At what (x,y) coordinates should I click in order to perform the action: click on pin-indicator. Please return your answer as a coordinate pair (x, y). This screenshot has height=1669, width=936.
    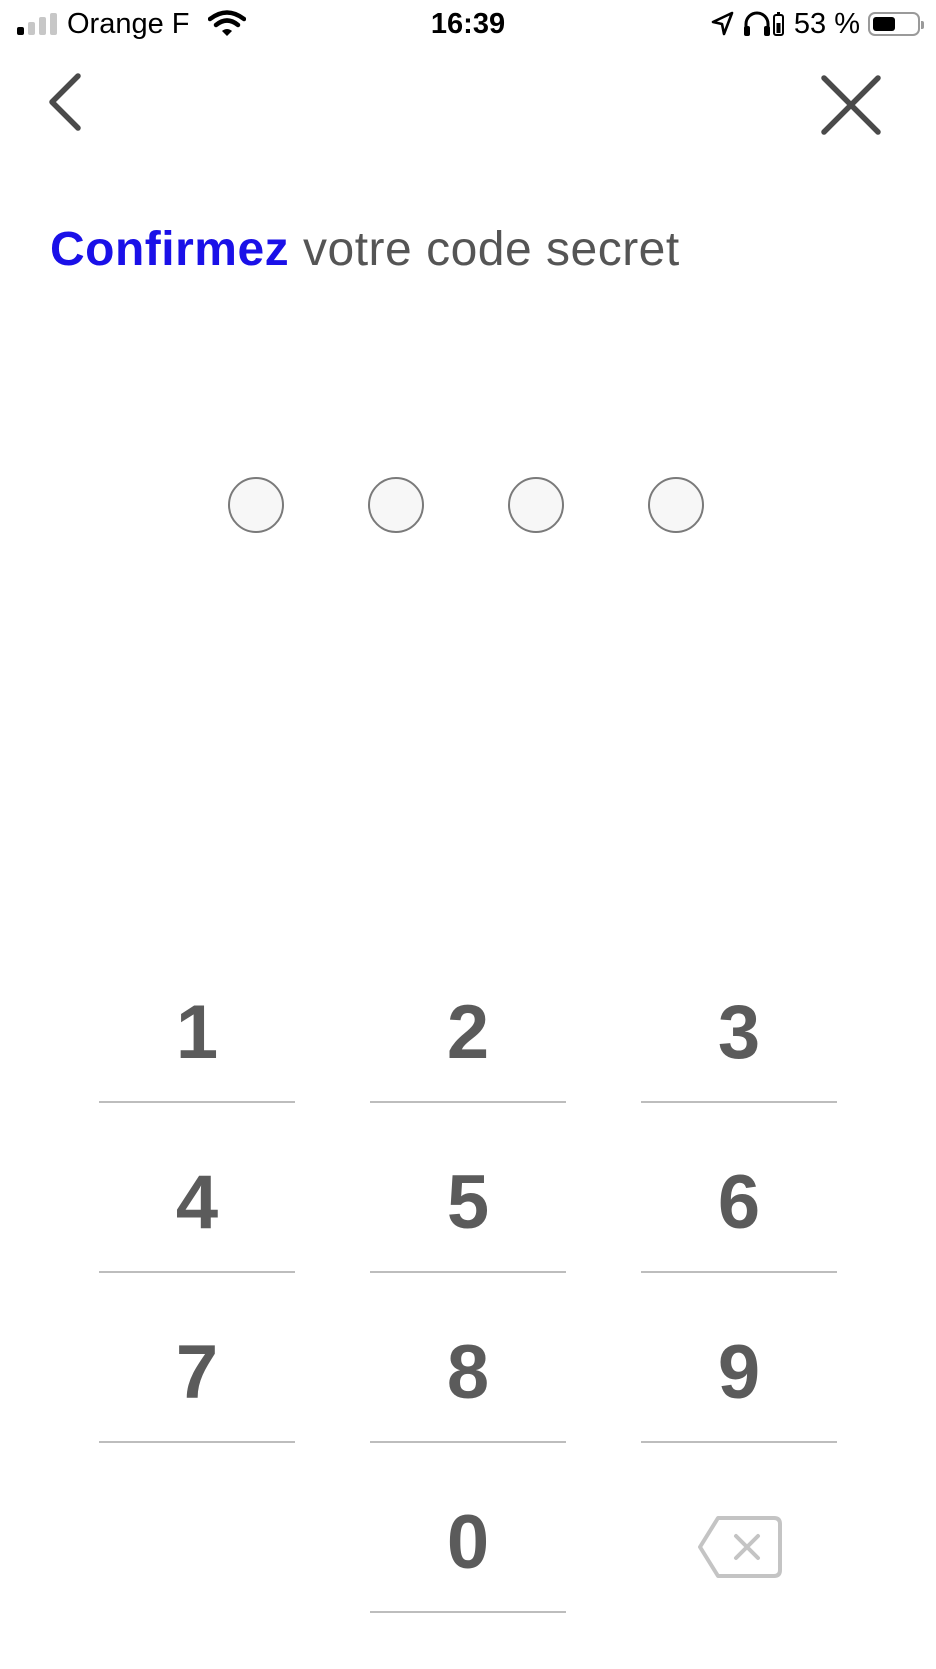
    Looking at the image, I should click on (468, 507).